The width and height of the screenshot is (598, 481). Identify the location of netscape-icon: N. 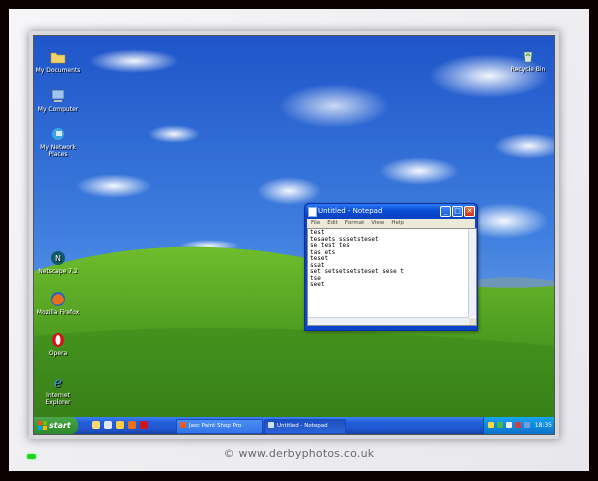
(58, 258).